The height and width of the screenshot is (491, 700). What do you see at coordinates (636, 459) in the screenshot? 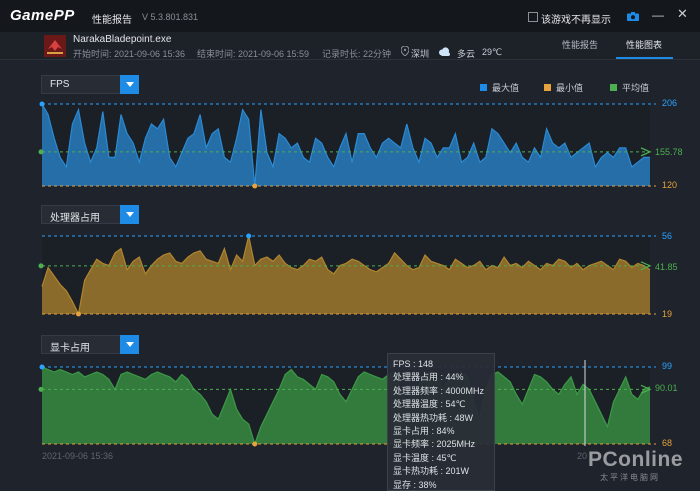
I see `watermark-logo: PConline` at bounding box center [636, 459].